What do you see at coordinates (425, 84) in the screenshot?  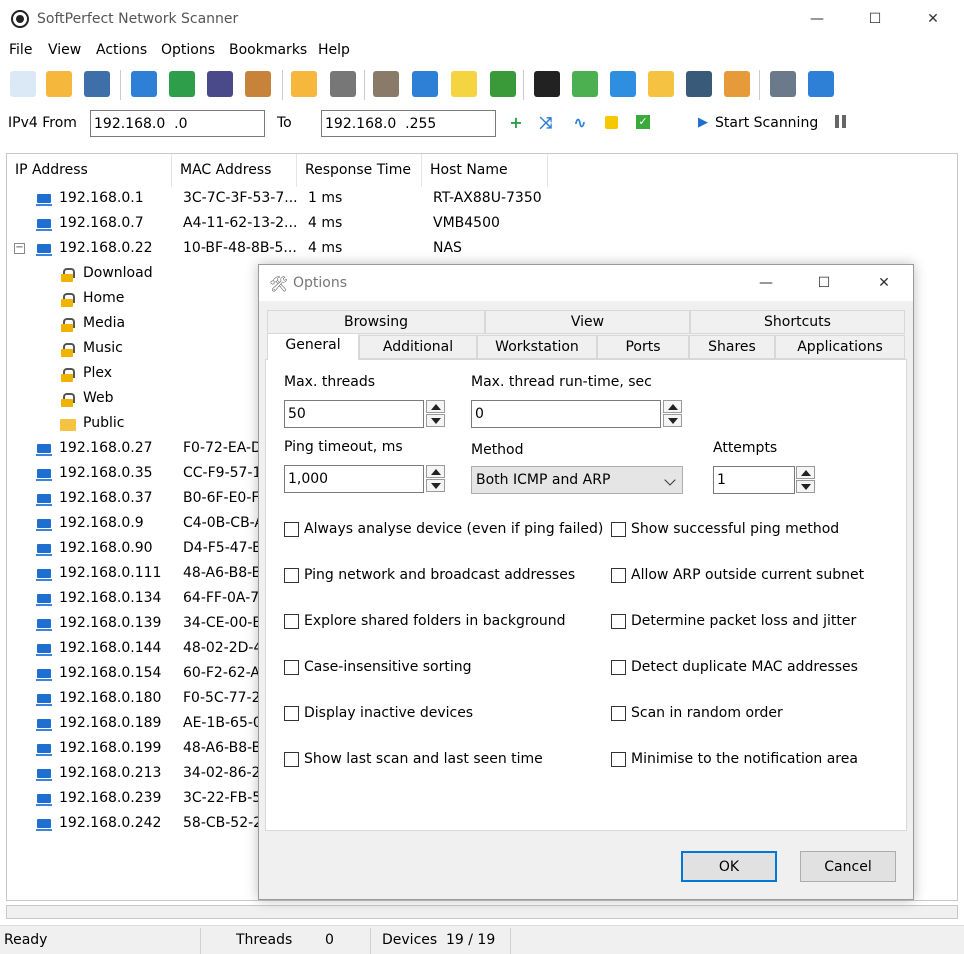 I see `network-computer-icon` at bounding box center [425, 84].